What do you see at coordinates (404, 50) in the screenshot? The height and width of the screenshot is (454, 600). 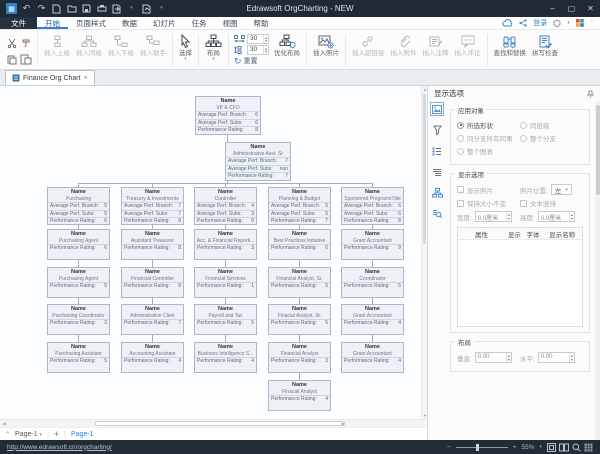 I see `insert-attachment-button: 插入附件` at bounding box center [404, 50].